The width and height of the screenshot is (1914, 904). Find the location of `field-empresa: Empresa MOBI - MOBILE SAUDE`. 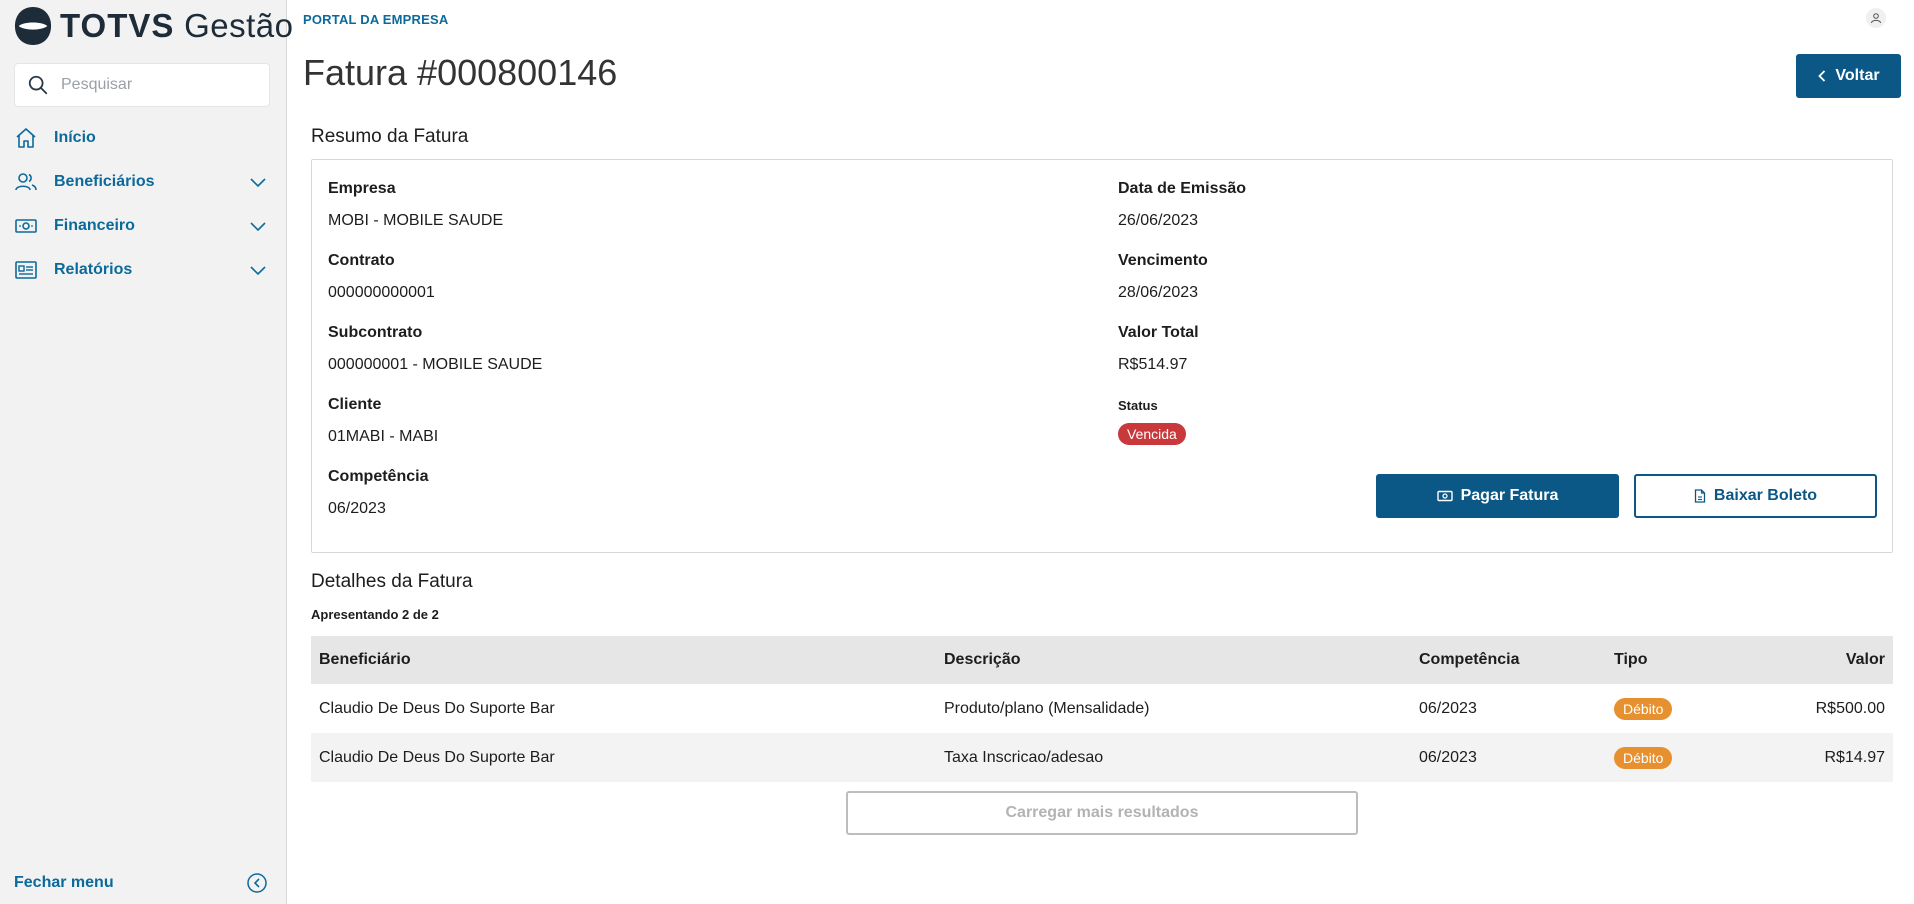

field-empresa: Empresa MOBI - MOBILE SAUDE is located at coordinates (415, 205).